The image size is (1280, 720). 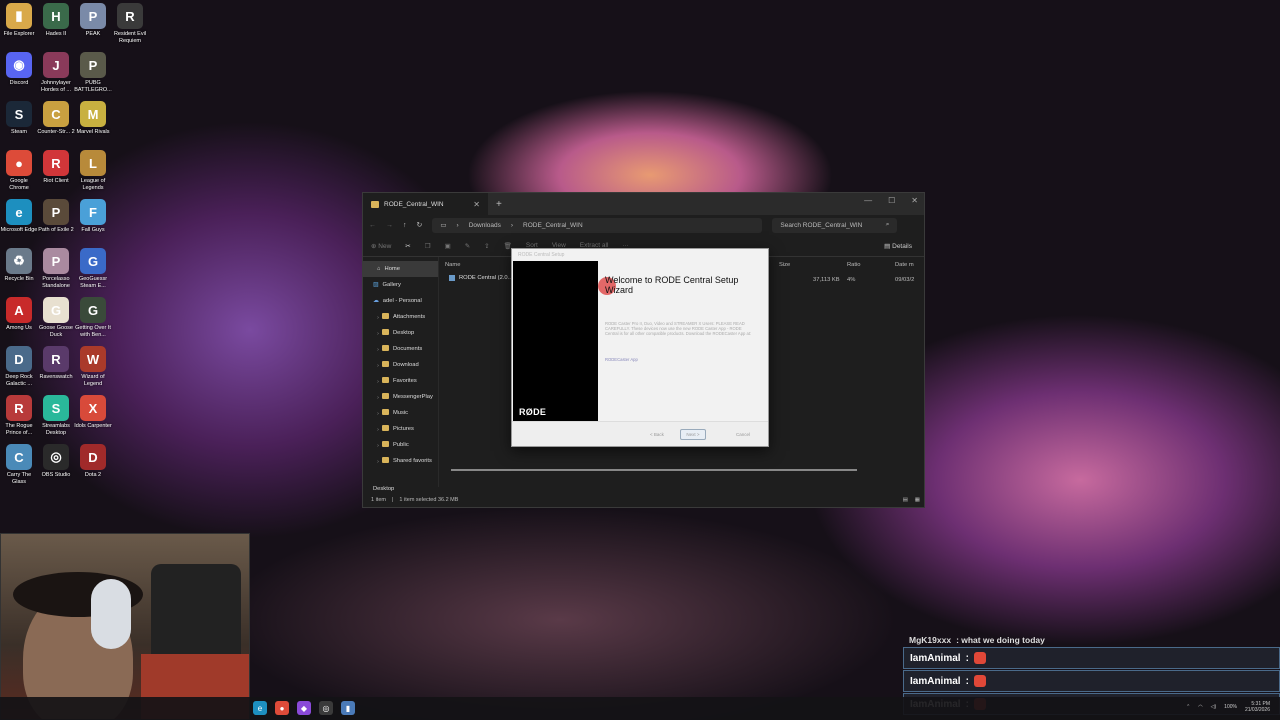 What do you see at coordinates (425, 204) in the screenshot?
I see `explorer-tab: RODE_Central_WIN ✕` at bounding box center [425, 204].